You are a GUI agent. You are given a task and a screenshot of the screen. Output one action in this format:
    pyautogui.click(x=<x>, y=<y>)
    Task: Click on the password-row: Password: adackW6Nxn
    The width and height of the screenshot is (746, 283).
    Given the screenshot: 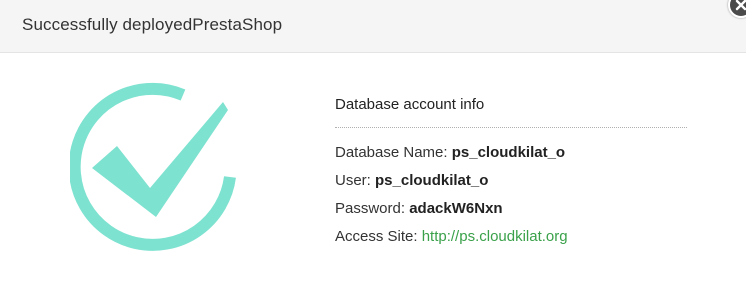 What is the action you would take?
    pyautogui.click(x=511, y=213)
    